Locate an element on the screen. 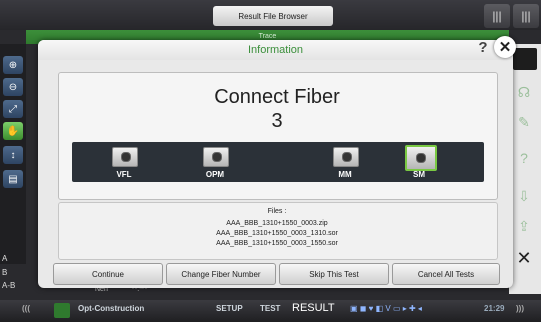 Image resolution: width=541 pixels, height=322 pixels. scroll-right-arrows: ))) is located at coordinates (520, 308).